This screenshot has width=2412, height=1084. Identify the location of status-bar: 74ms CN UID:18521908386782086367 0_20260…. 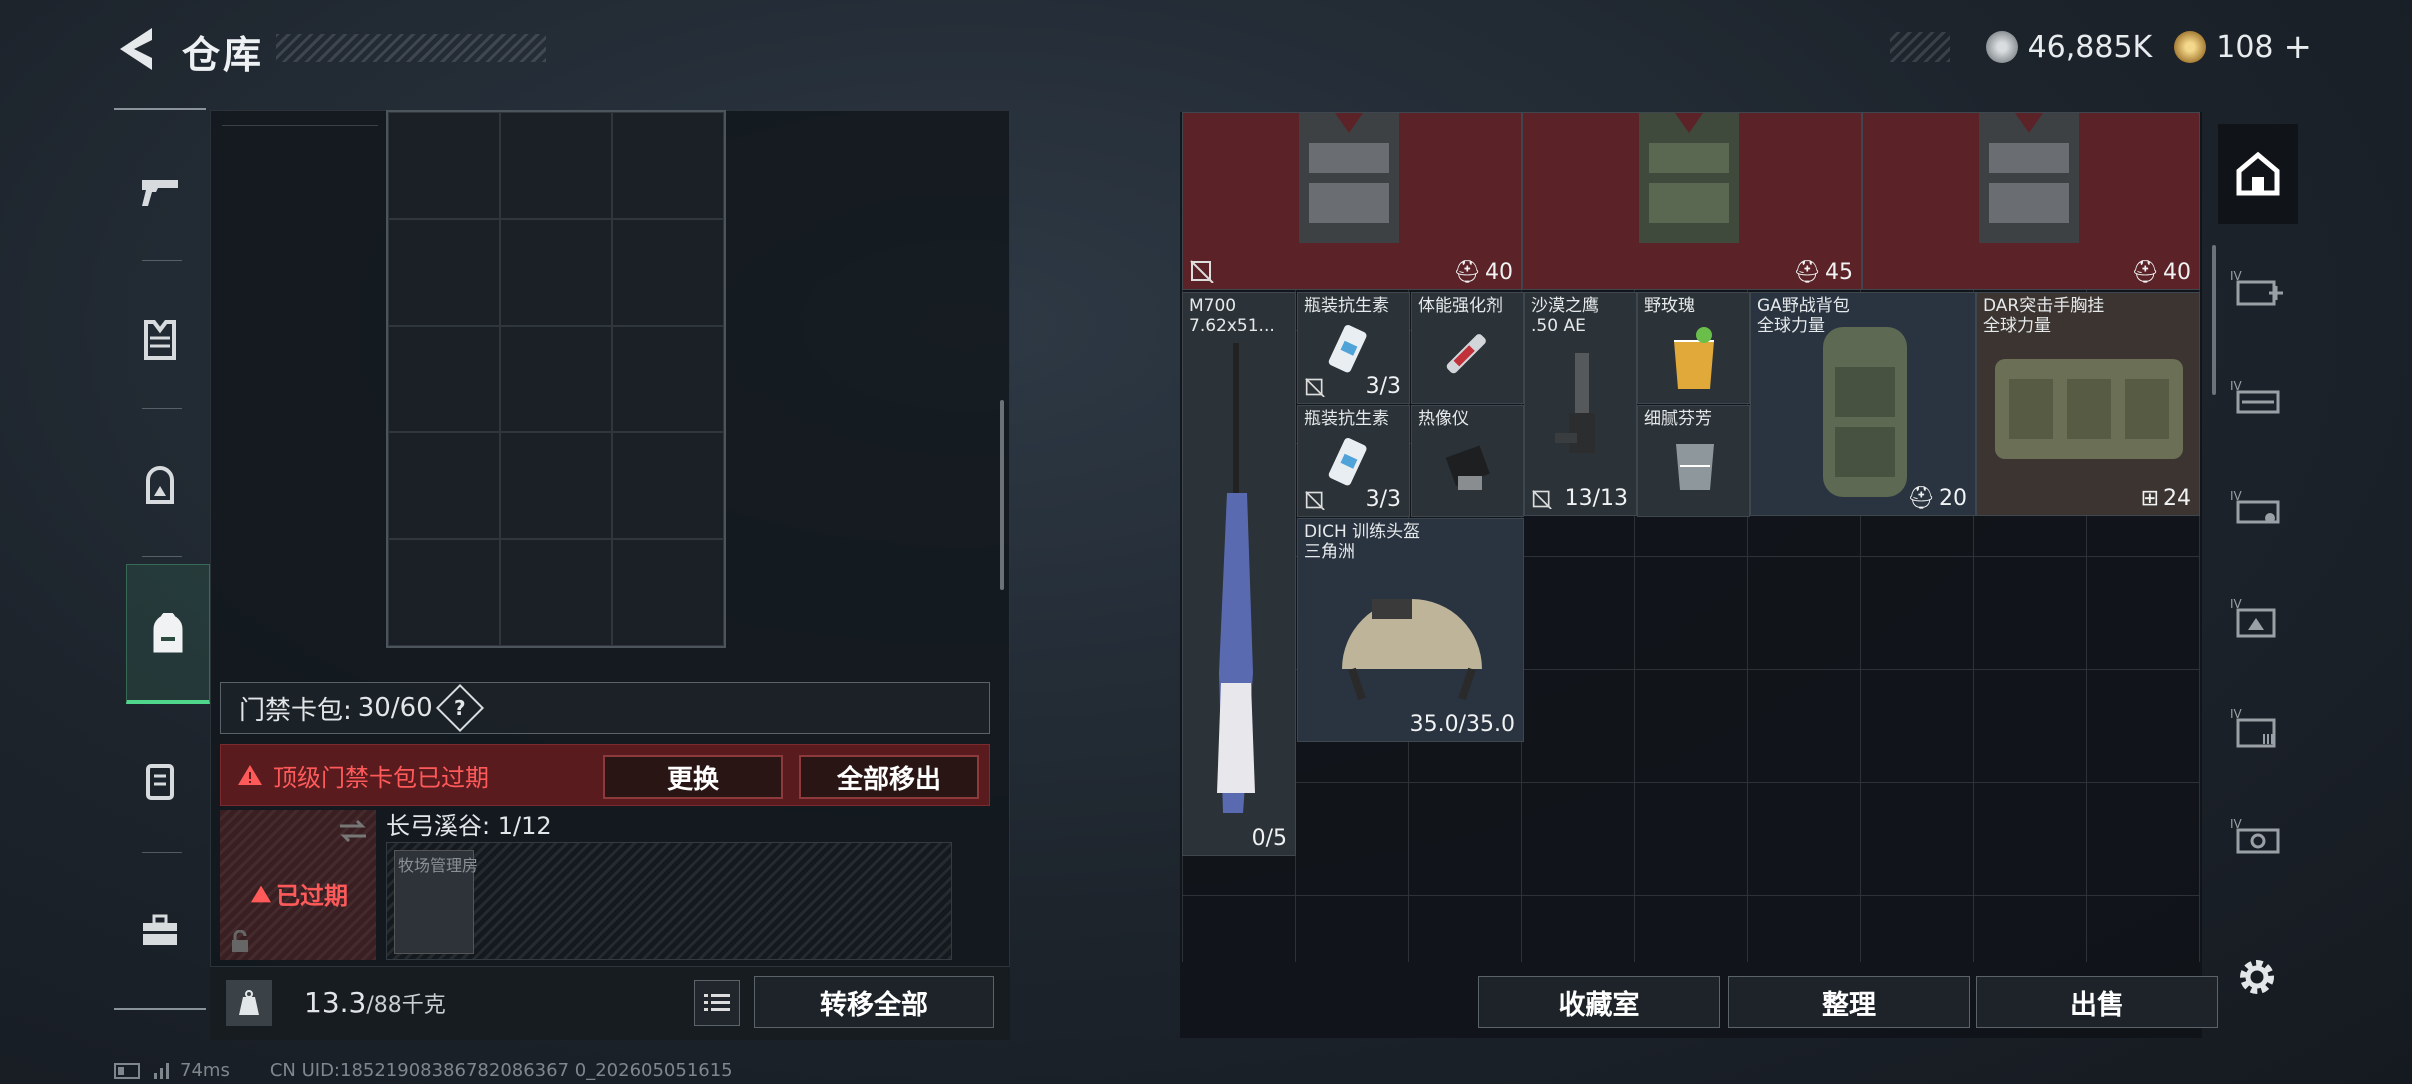
(423, 1070).